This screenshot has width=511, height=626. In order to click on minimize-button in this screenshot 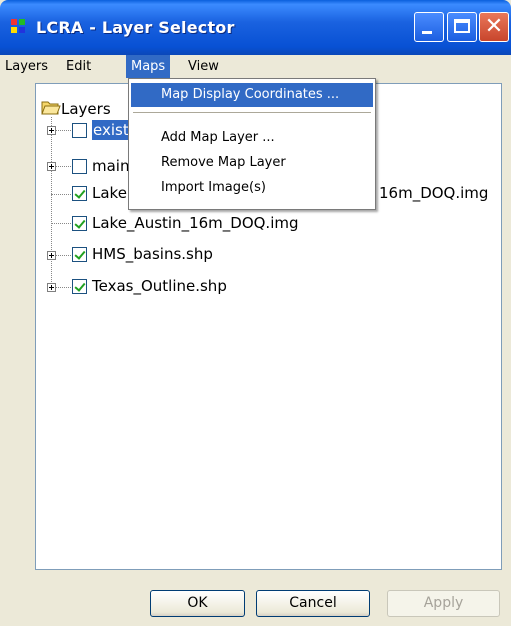, I will do `click(429, 27)`.